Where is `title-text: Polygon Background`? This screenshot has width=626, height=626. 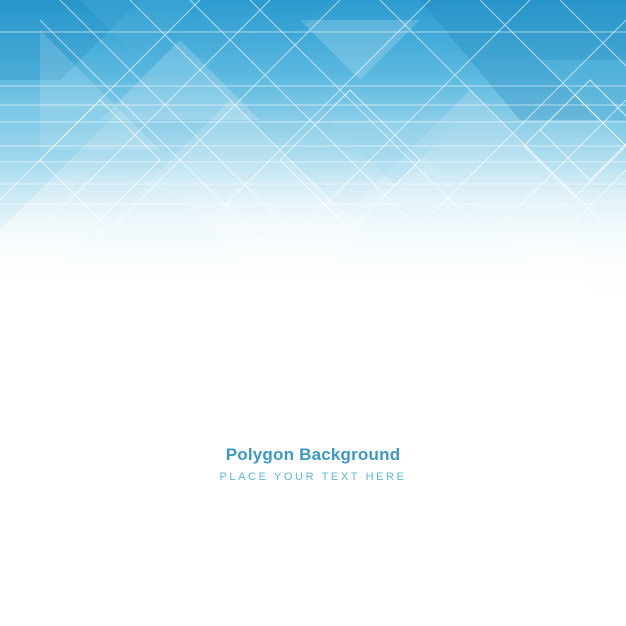
title-text: Polygon Background is located at coordinates (313, 454).